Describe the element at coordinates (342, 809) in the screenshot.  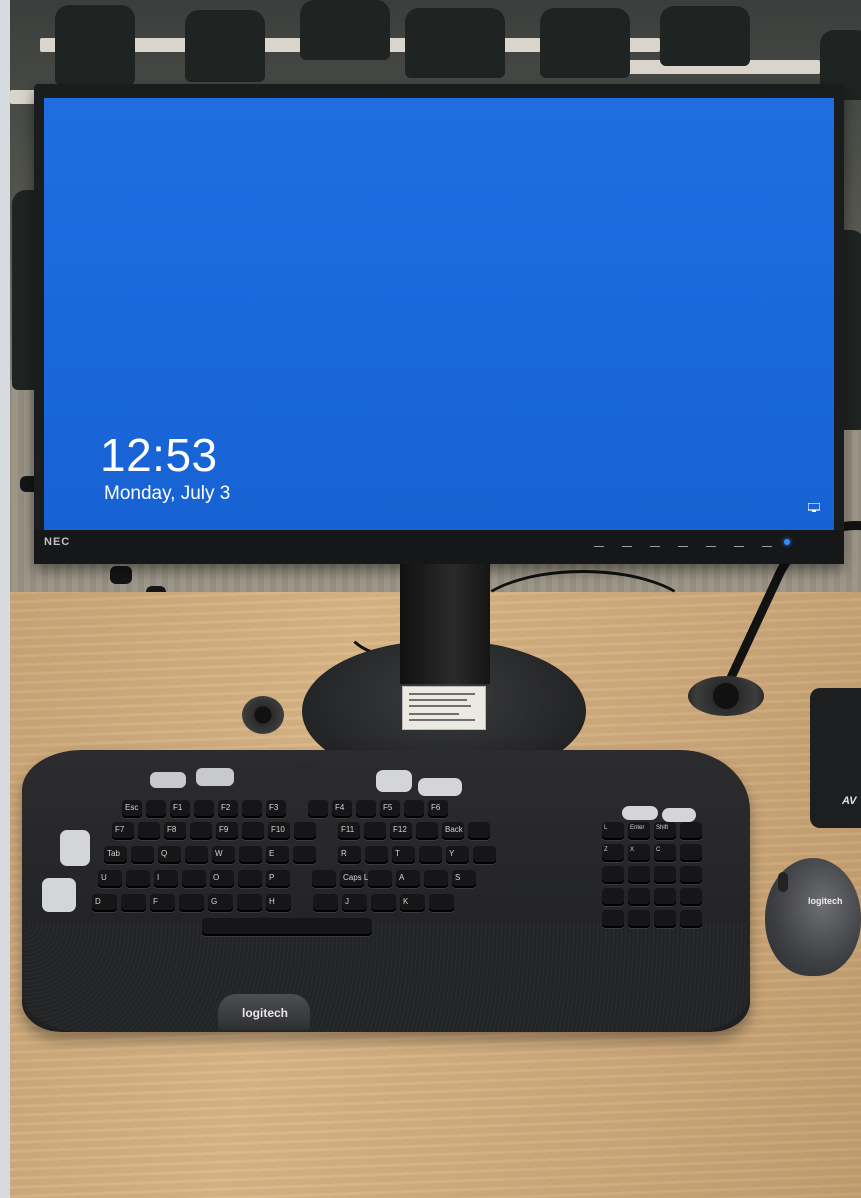
I see `key: F4` at that location.